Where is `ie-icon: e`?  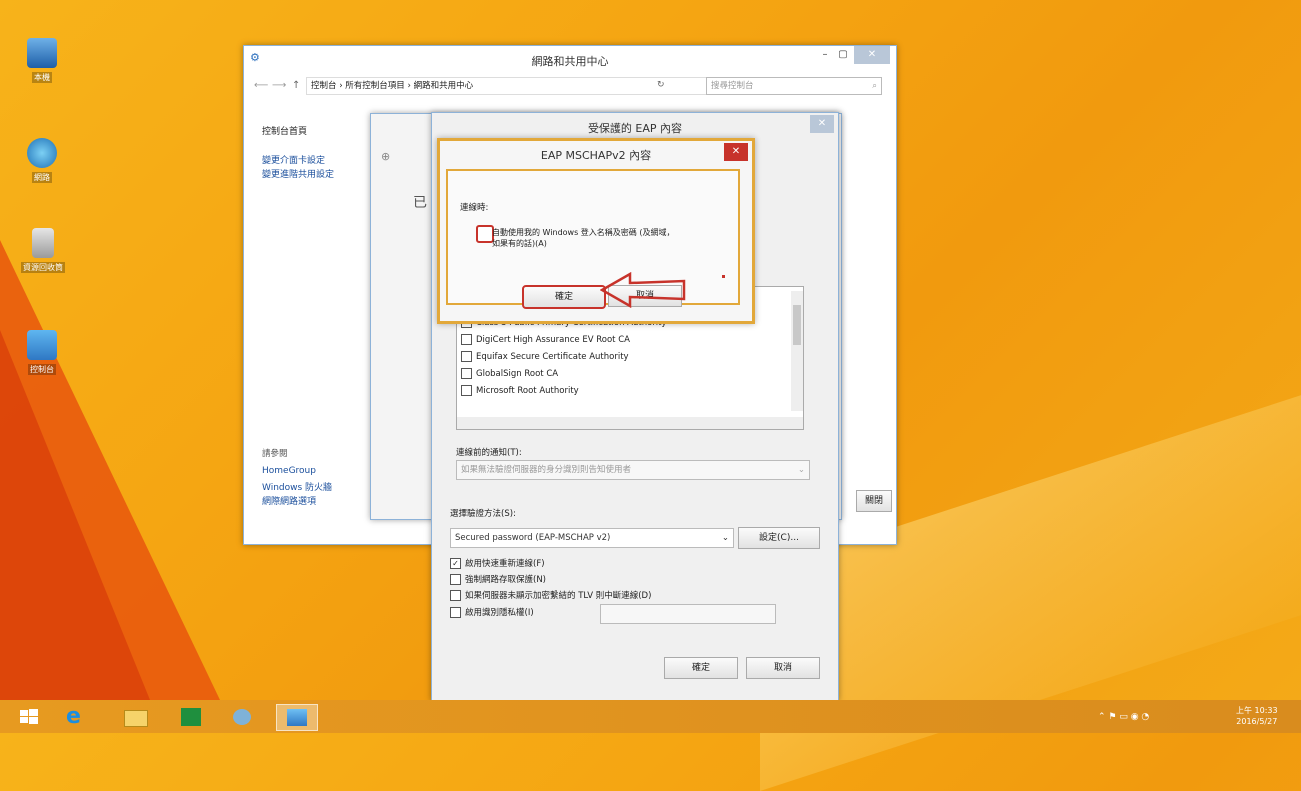
ie-icon: e is located at coordinates (81, 716).